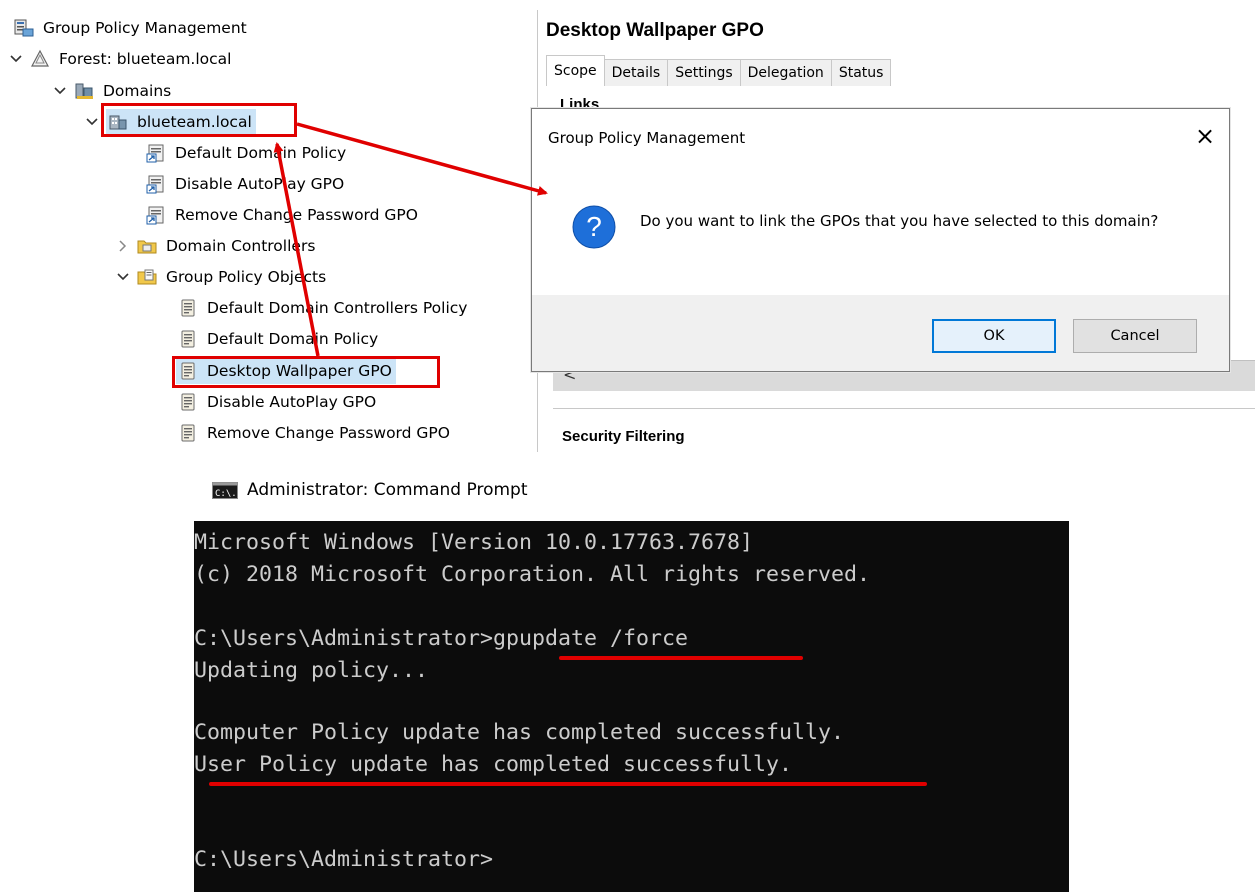  I want to click on security-filtering-heading: Security Filtering, so click(623, 436).